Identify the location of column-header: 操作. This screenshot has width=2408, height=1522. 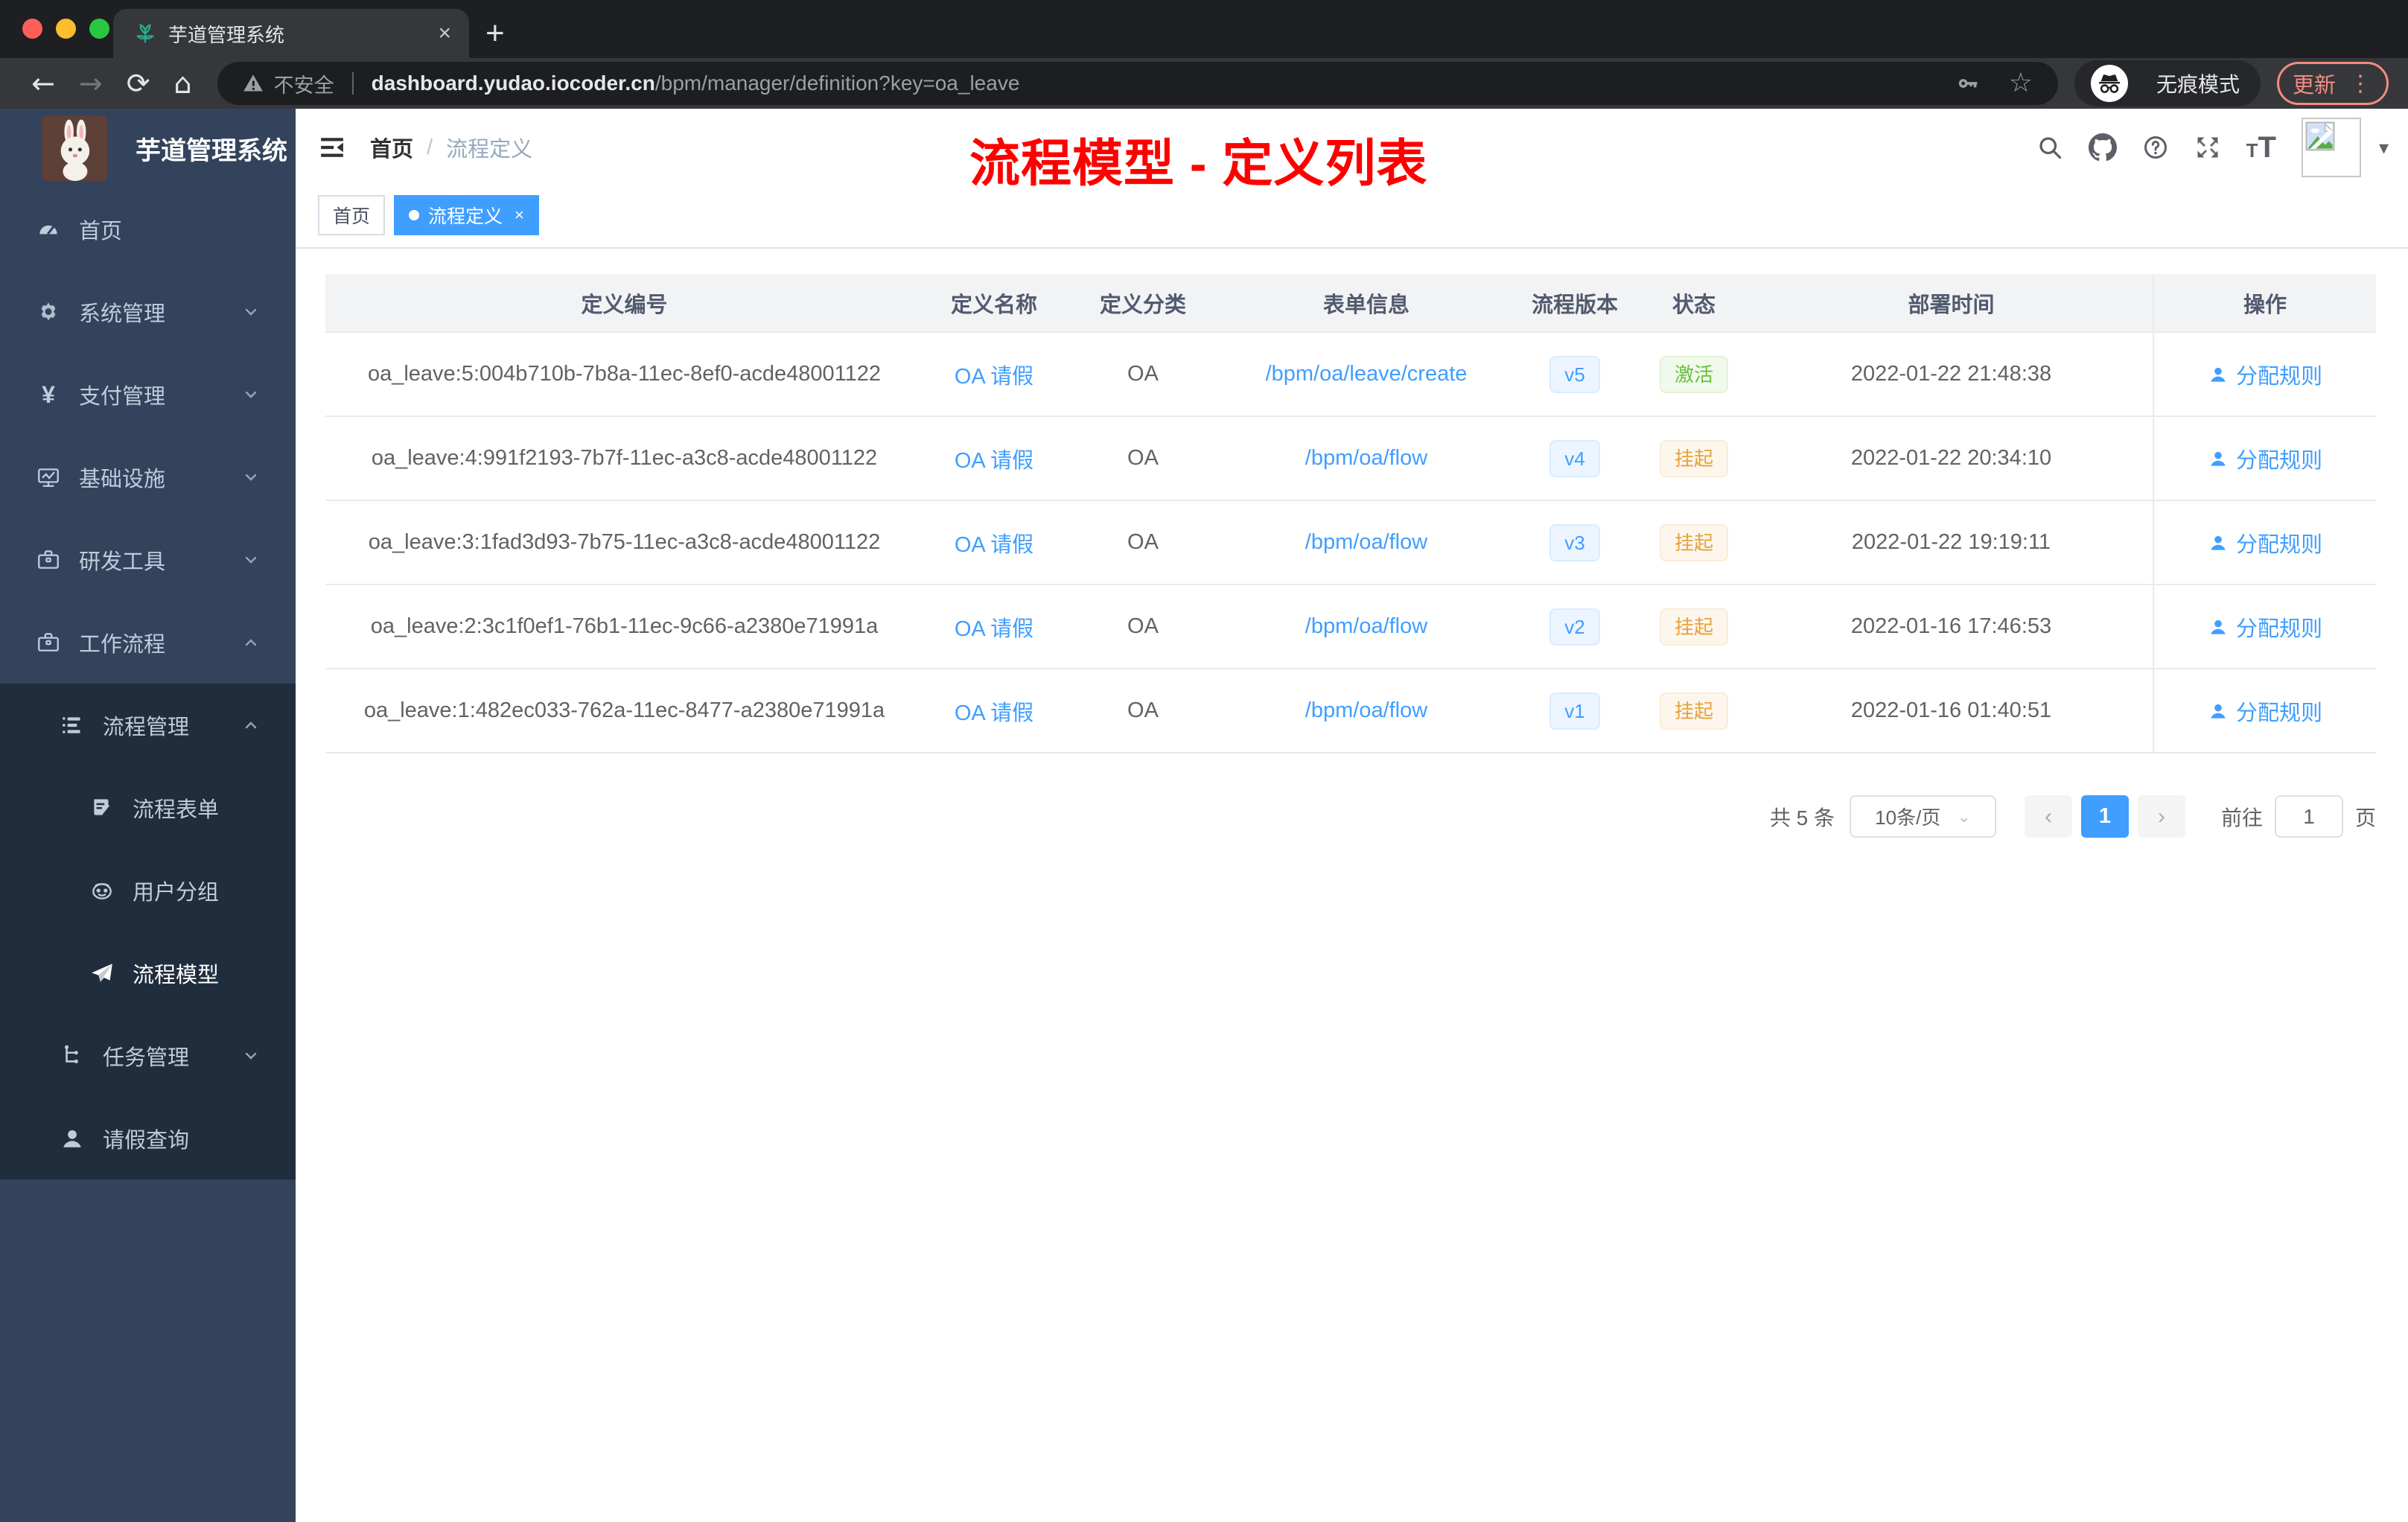
(2264, 302).